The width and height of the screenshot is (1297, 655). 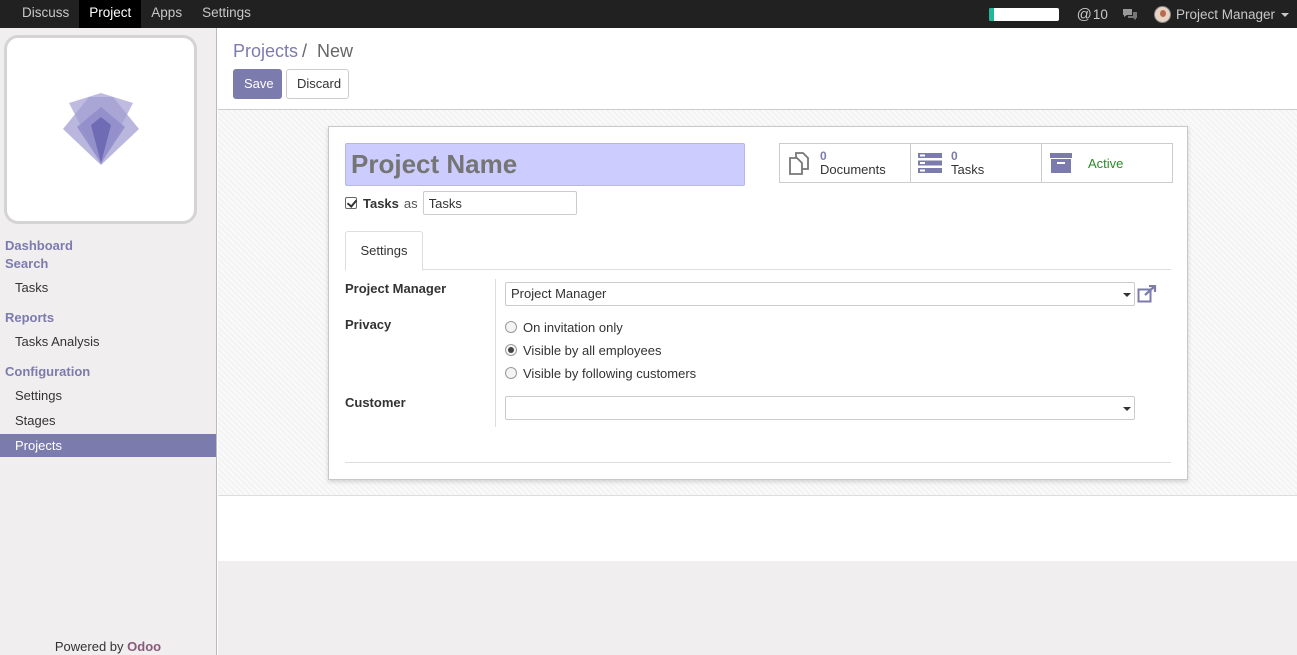 What do you see at coordinates (1225, 14) in the screenshot?
I see `user-name: Project Manager` at bounding box center [1225, 14].